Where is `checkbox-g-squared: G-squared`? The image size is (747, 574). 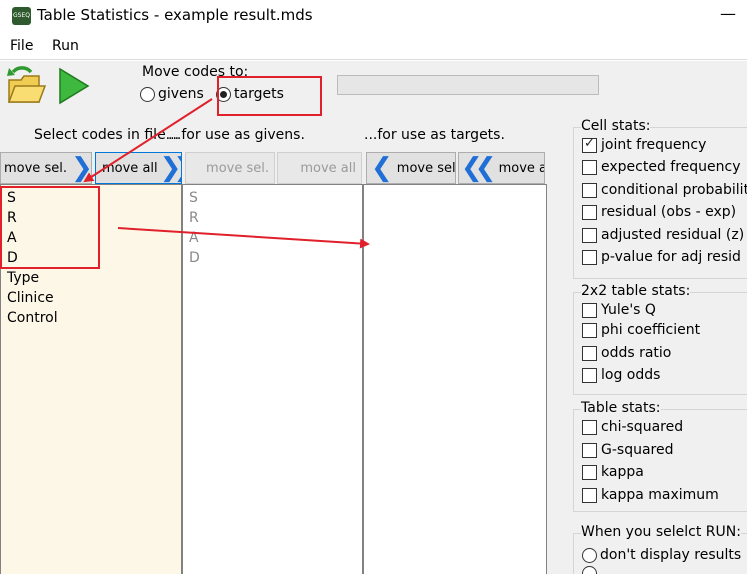
checkbox-g-squared: G-squared is located at coordinates (627, 450).